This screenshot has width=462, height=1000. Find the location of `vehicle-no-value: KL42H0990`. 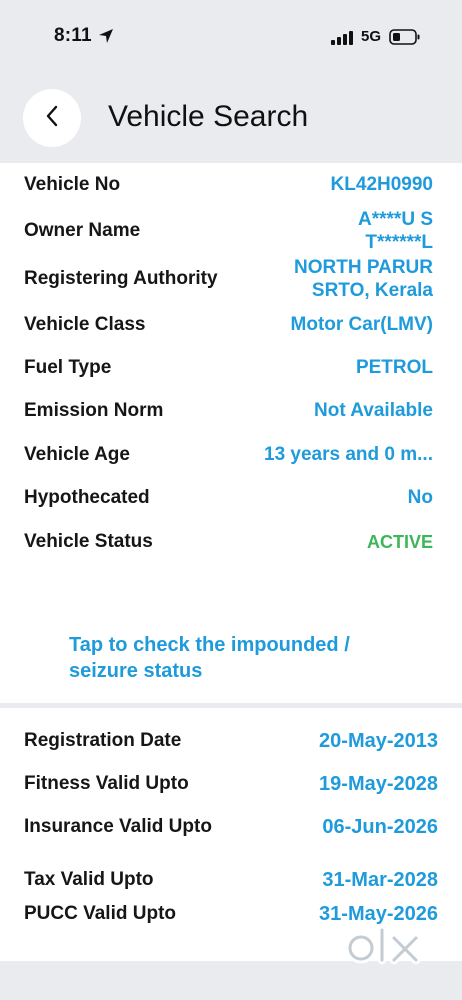

vehicle-no-value: KL42H0990 is located at coordinates (381, 184).